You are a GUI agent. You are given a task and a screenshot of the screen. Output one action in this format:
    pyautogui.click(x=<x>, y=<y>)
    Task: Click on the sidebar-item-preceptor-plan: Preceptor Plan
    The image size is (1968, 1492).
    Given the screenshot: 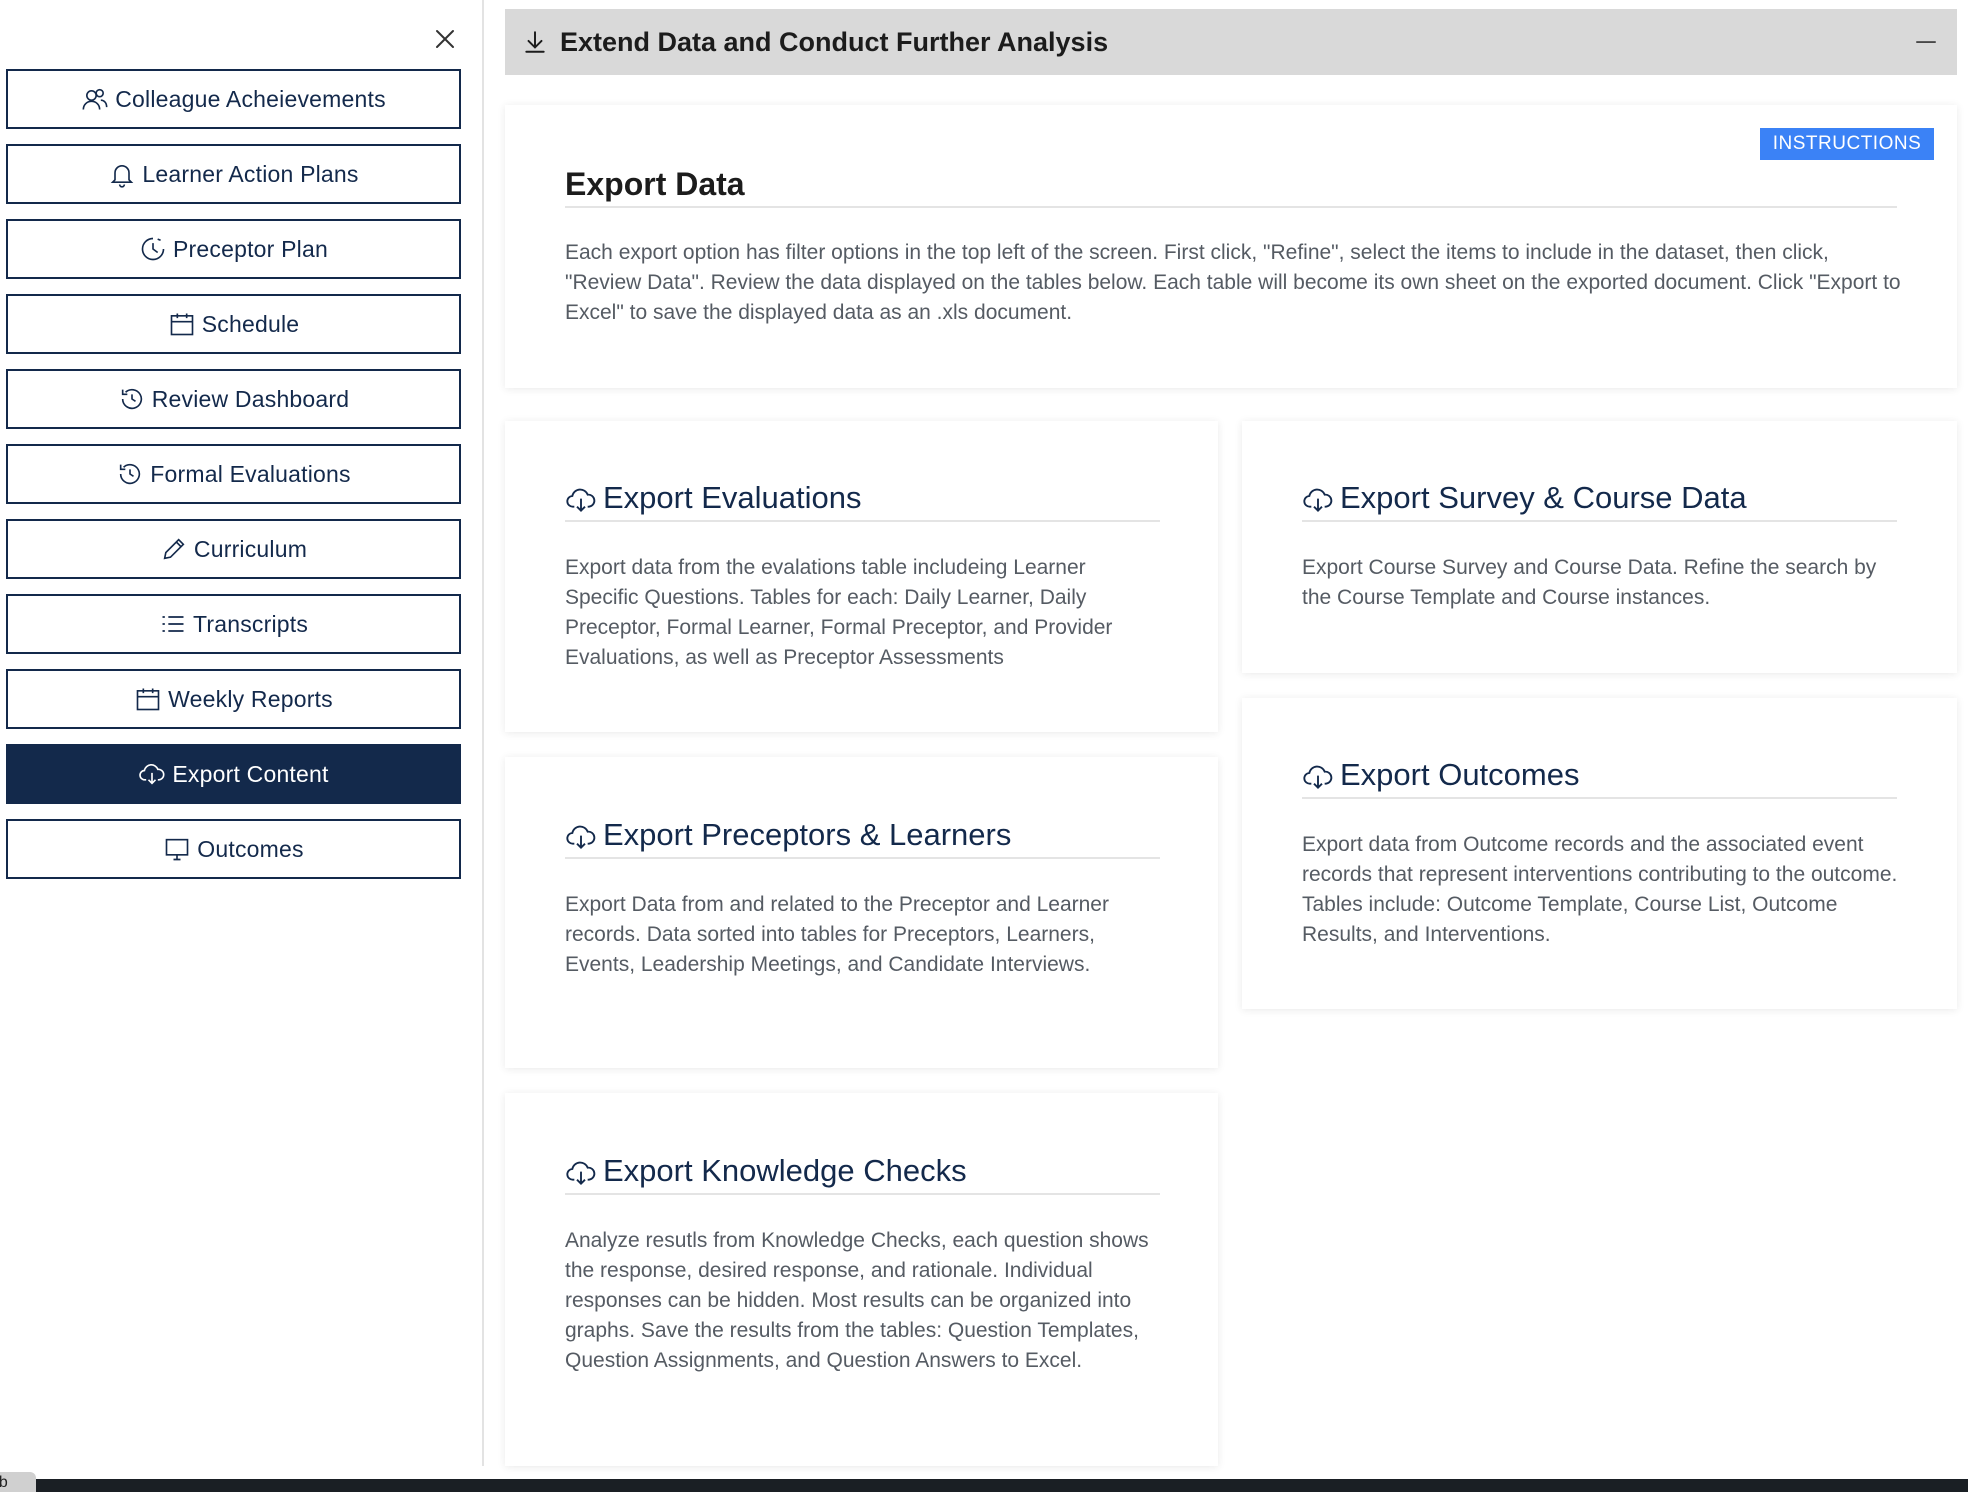 What is the action you would take?
    pyautogui.click(x=233, y=249)
    